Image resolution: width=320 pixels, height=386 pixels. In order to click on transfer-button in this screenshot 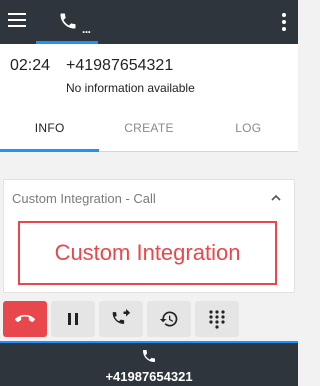, I will do `click(121, 319)`.